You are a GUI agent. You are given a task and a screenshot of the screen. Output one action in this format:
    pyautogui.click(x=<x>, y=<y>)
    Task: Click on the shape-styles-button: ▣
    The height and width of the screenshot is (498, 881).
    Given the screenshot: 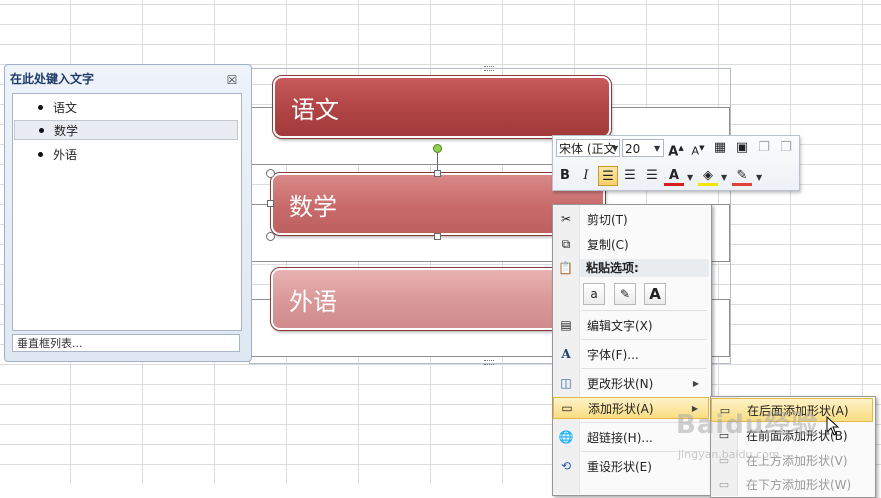 What is the action you would take?
    pyautogui.click(x=742, y=148)
    